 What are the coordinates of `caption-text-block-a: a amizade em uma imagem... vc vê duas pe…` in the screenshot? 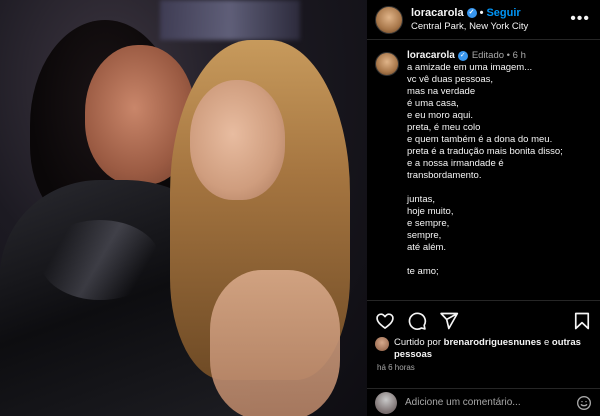 It's located at (485, 122).